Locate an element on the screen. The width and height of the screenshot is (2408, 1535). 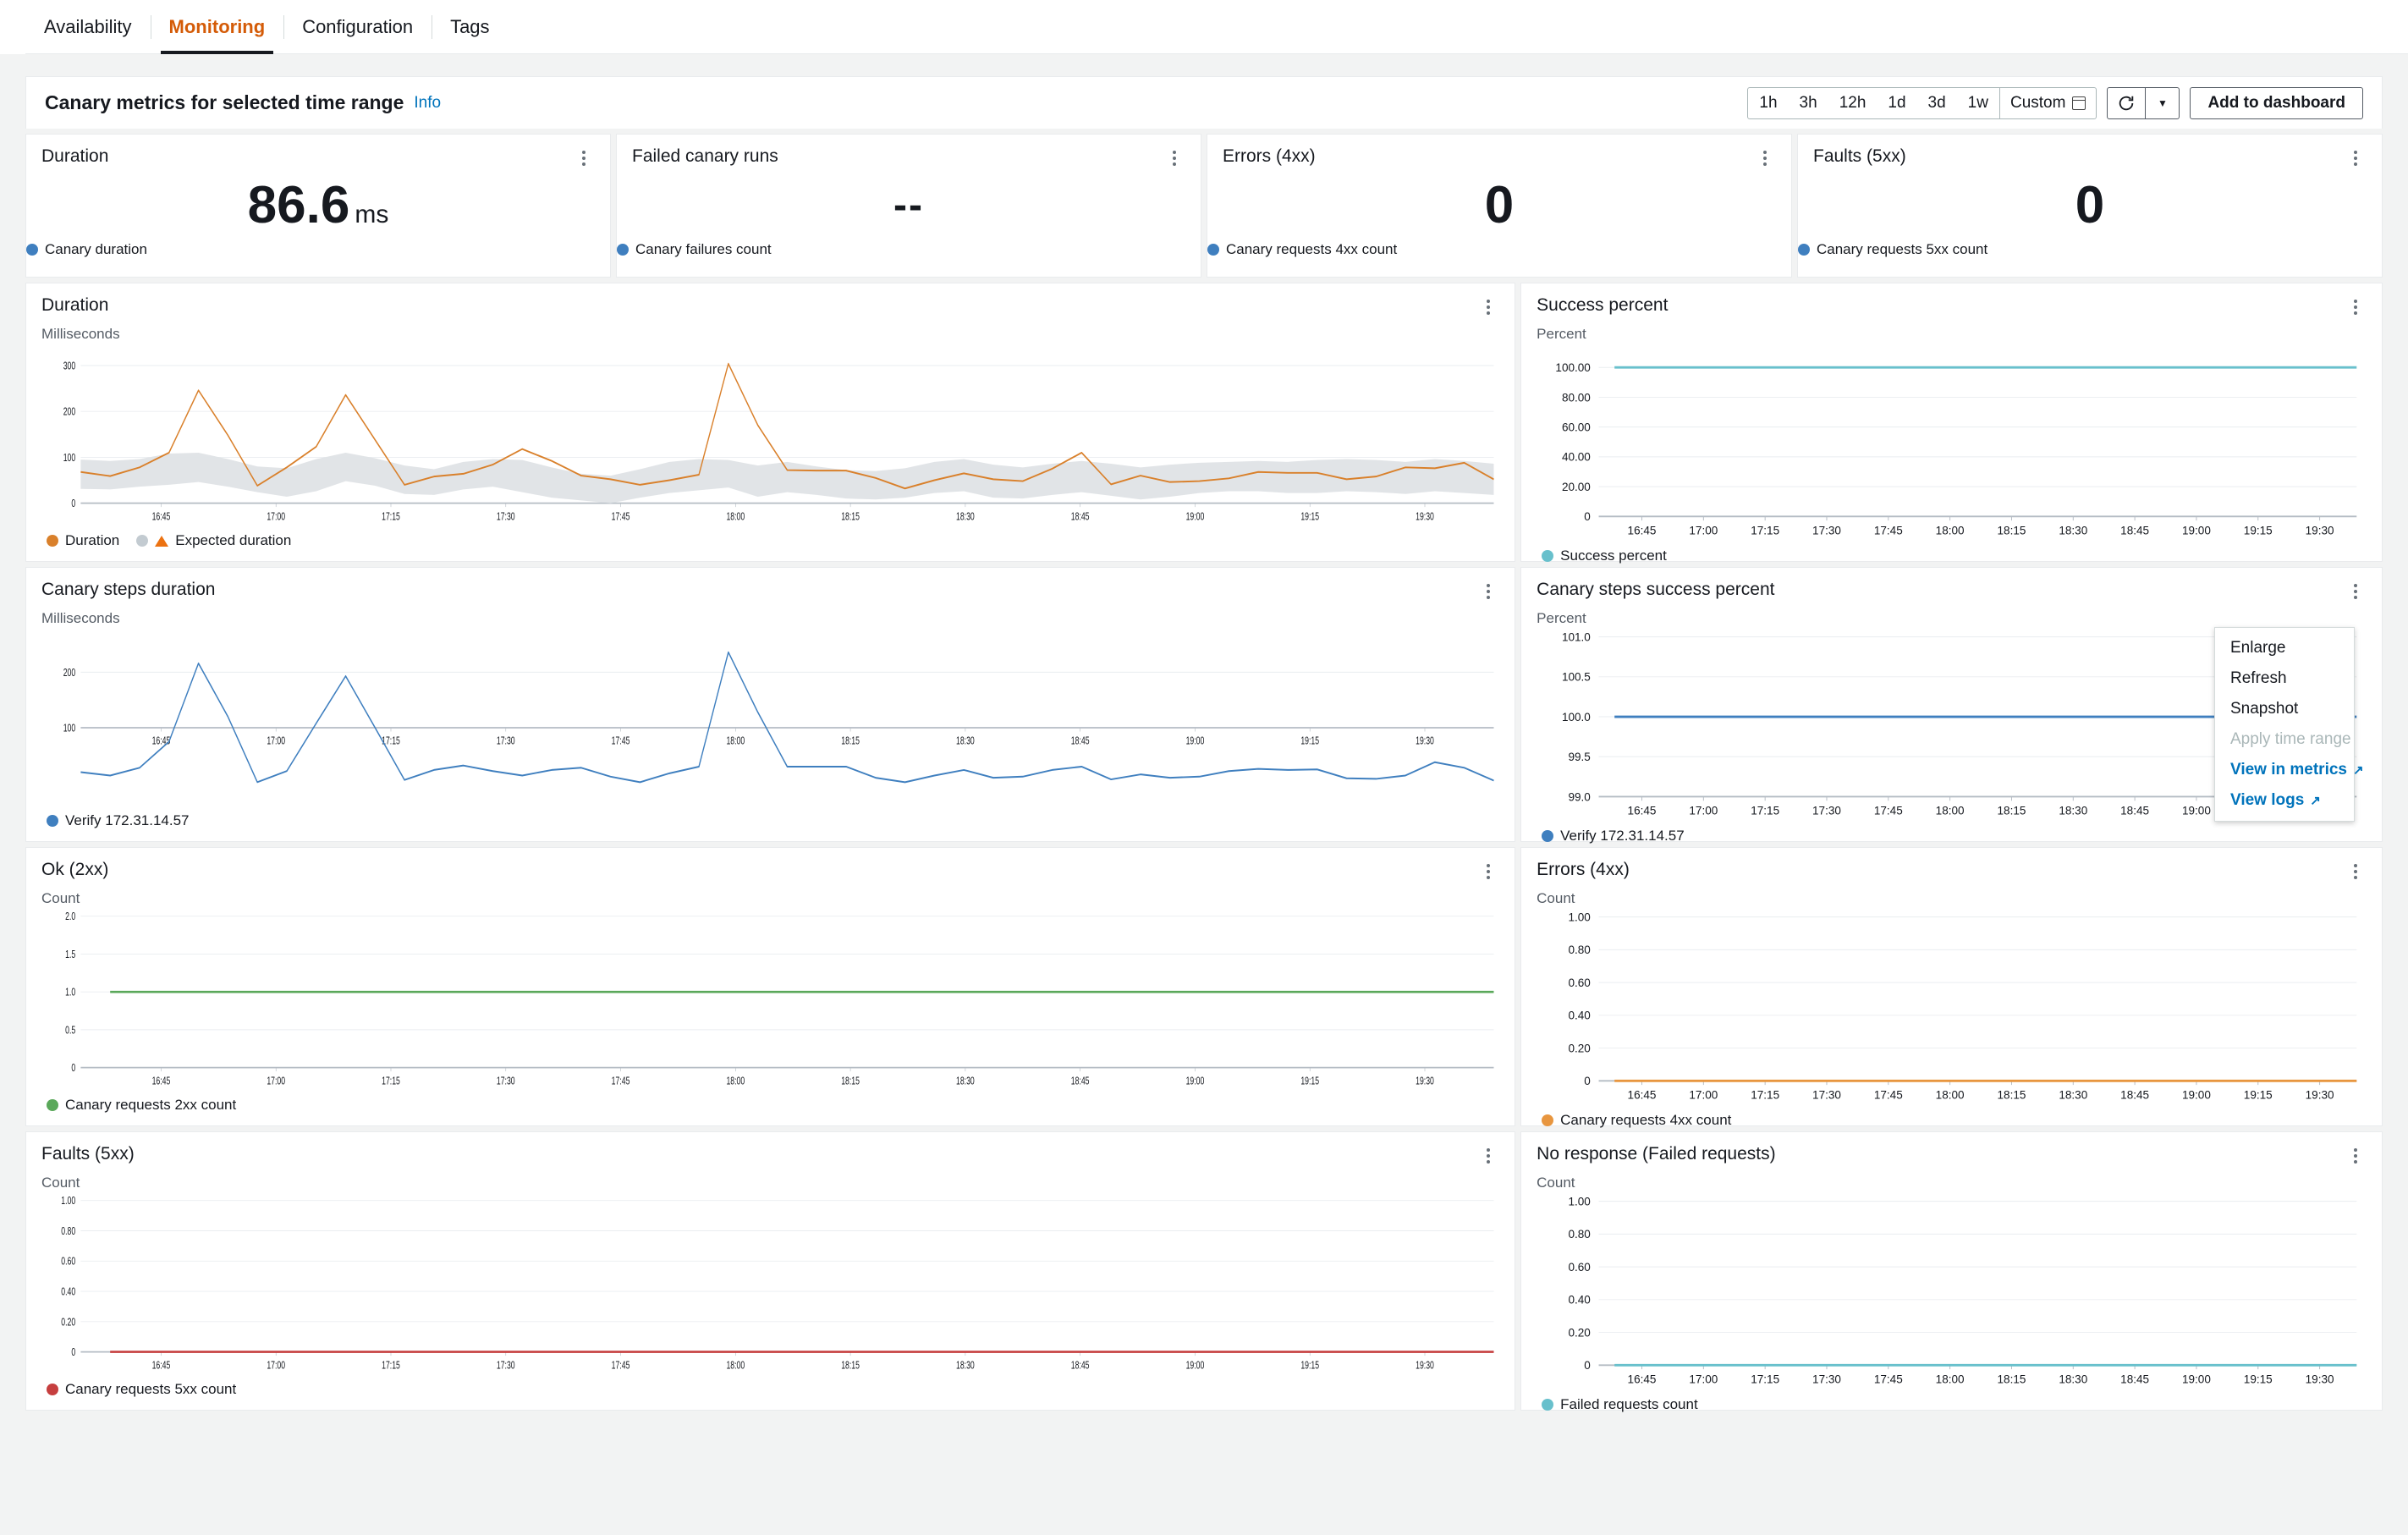
time-range-12h: 12h is located at coordinates (1852, 103).